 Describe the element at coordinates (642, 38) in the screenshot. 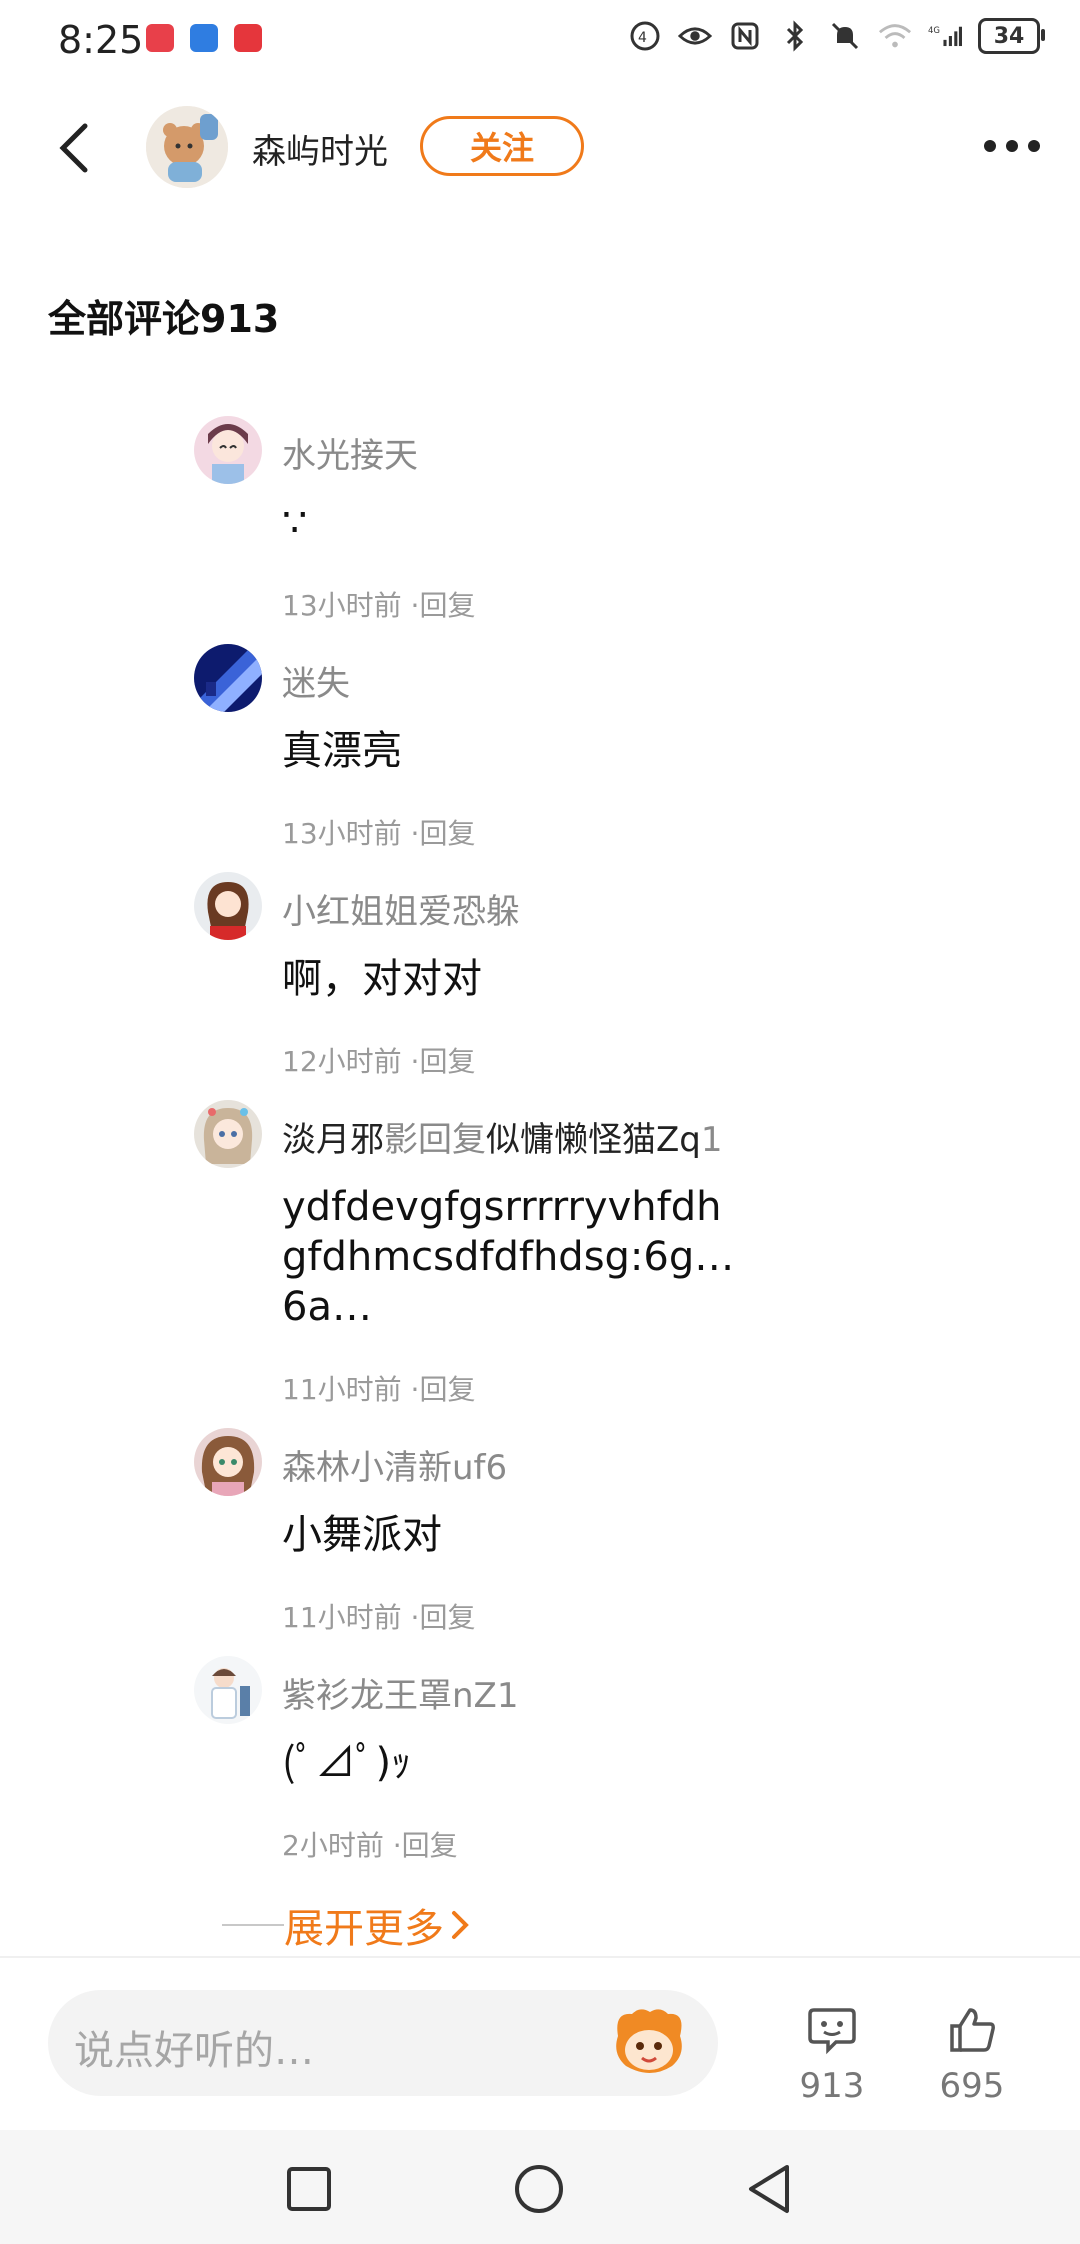

I see `svg-text: 4` at that location.